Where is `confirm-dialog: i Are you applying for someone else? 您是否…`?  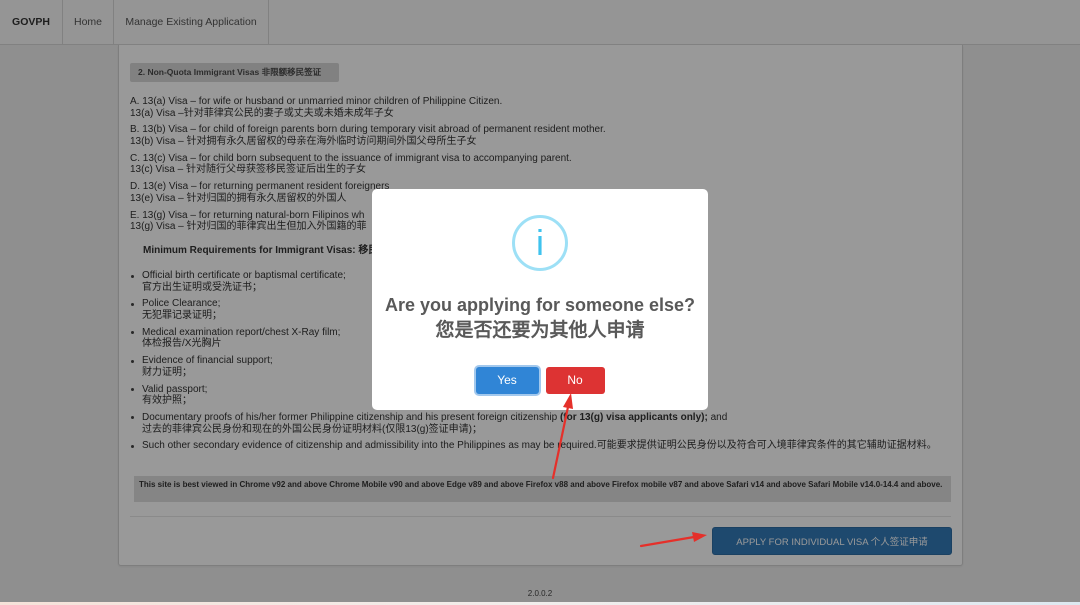 confirm-dialog: i Are you applying for someone else? 您是否… is located at coordinates (540, 299).